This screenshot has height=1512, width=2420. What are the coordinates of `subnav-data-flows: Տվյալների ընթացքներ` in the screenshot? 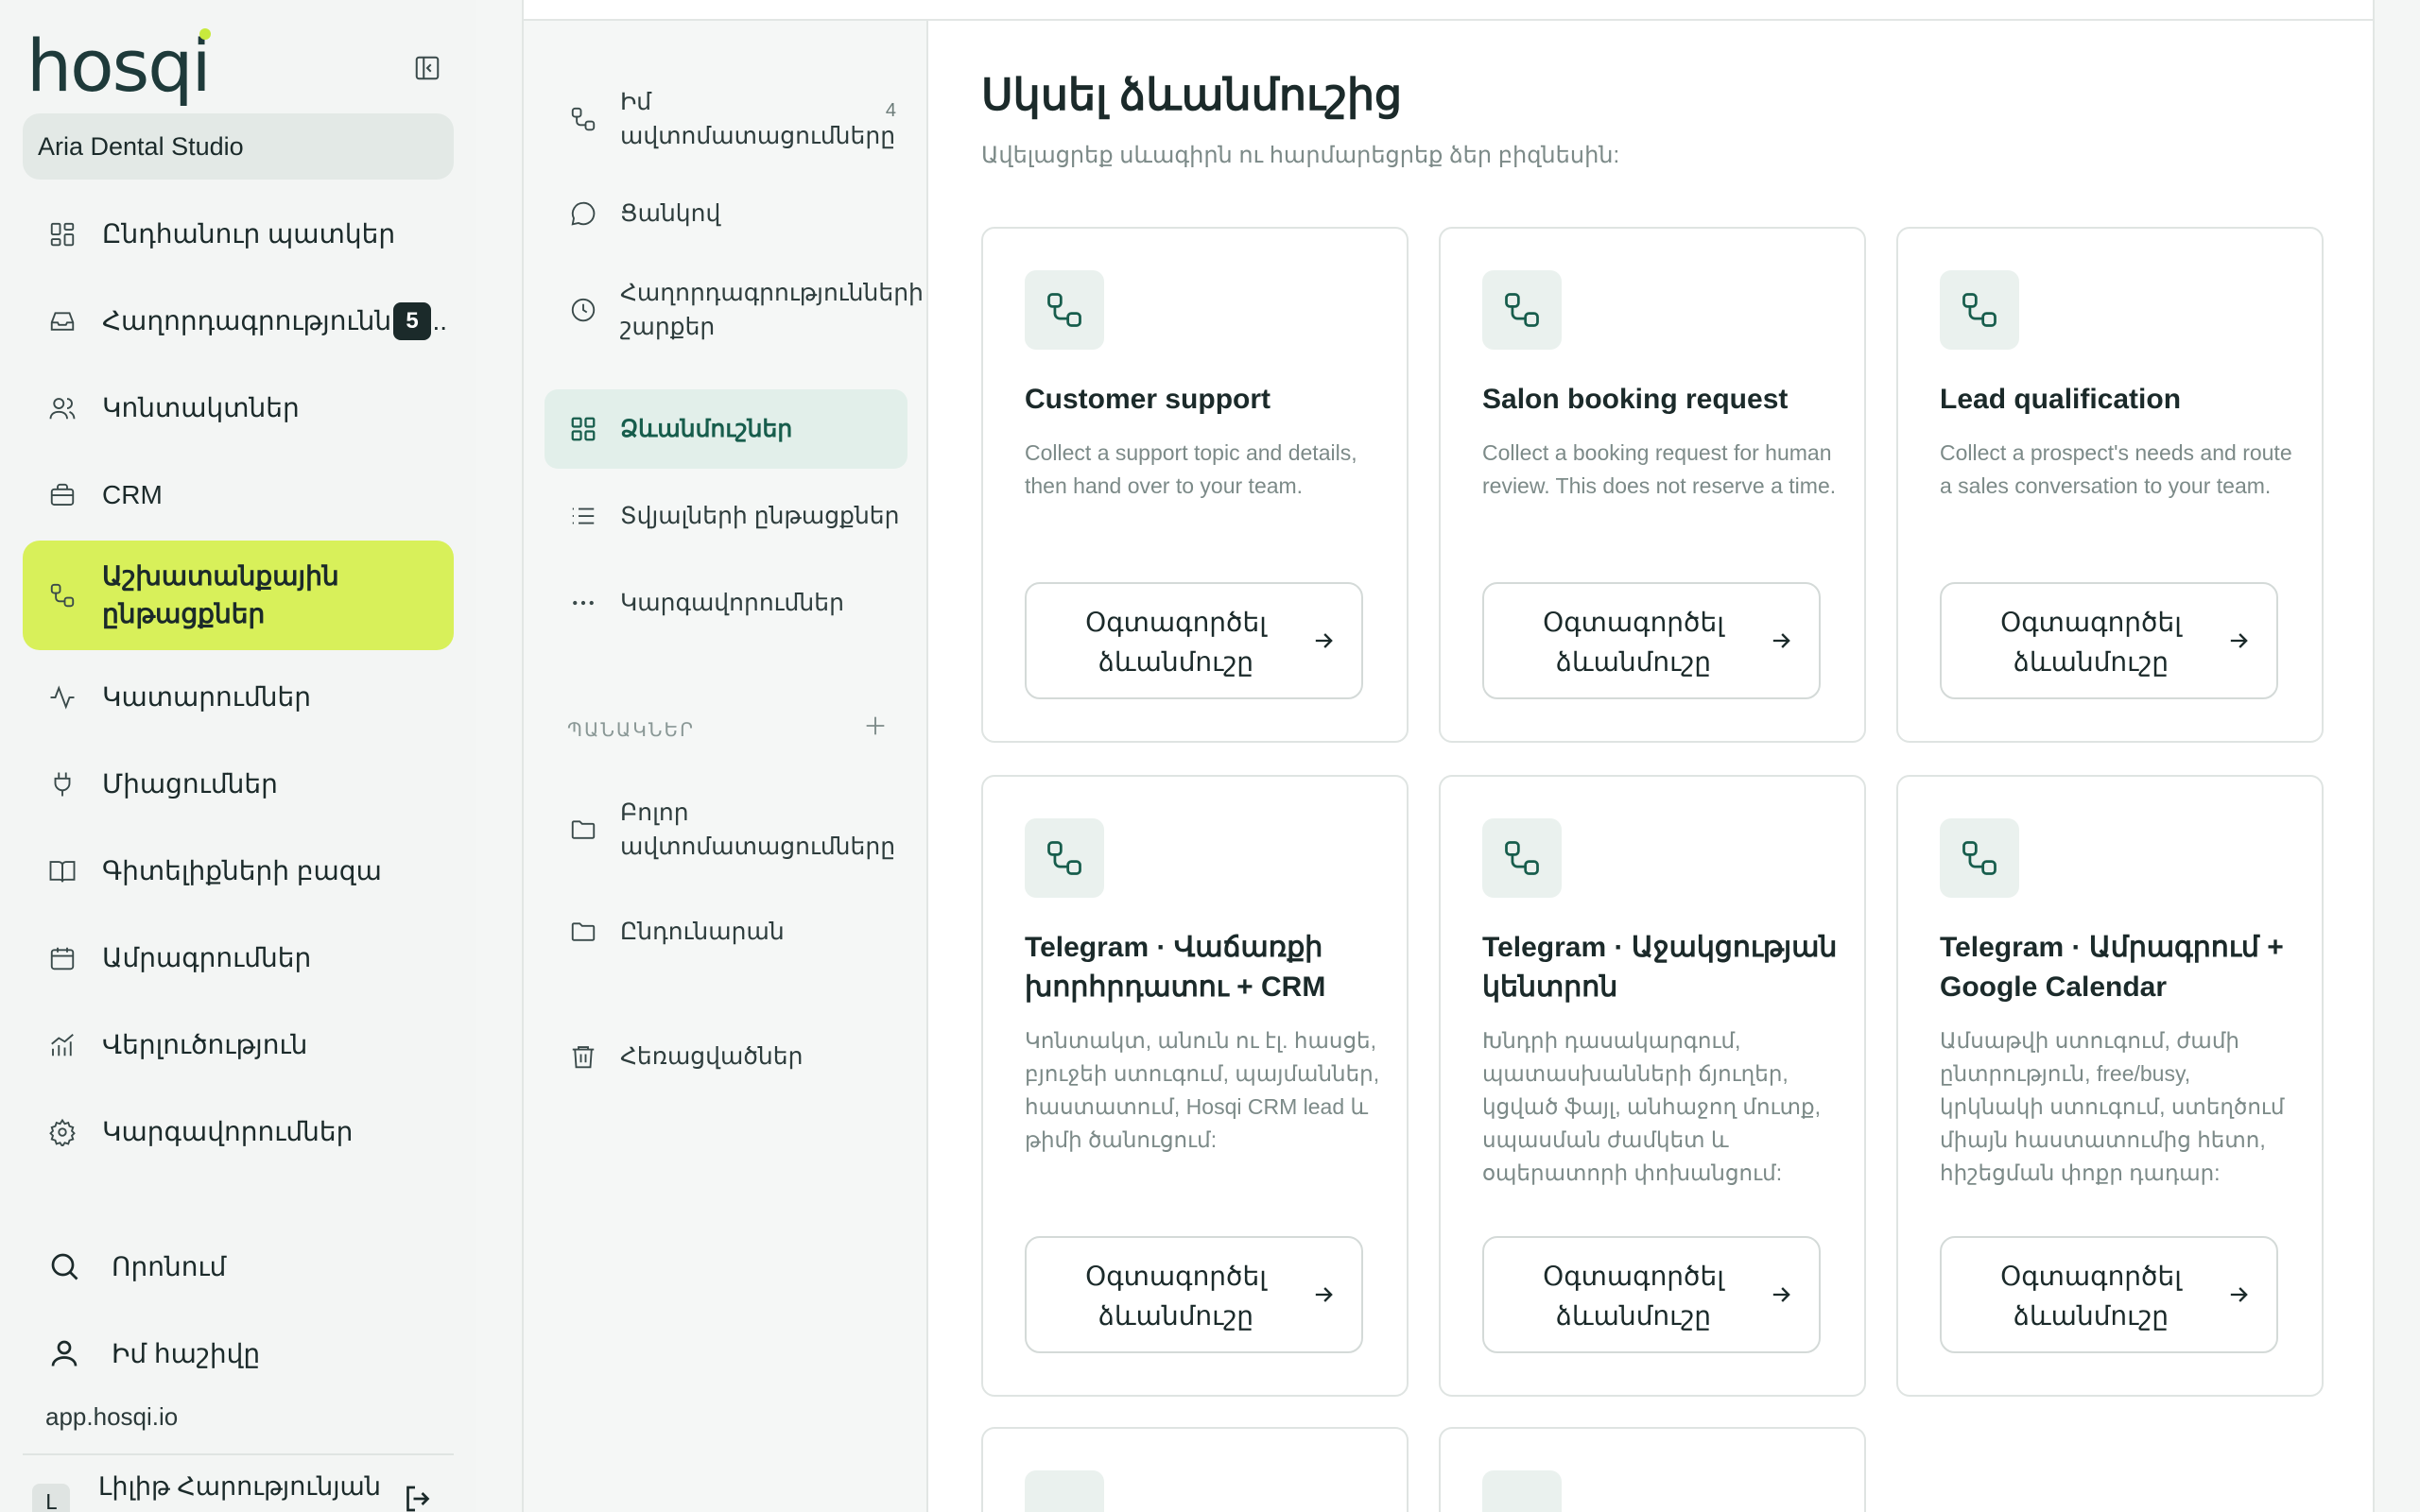 It's located at (726, 516).